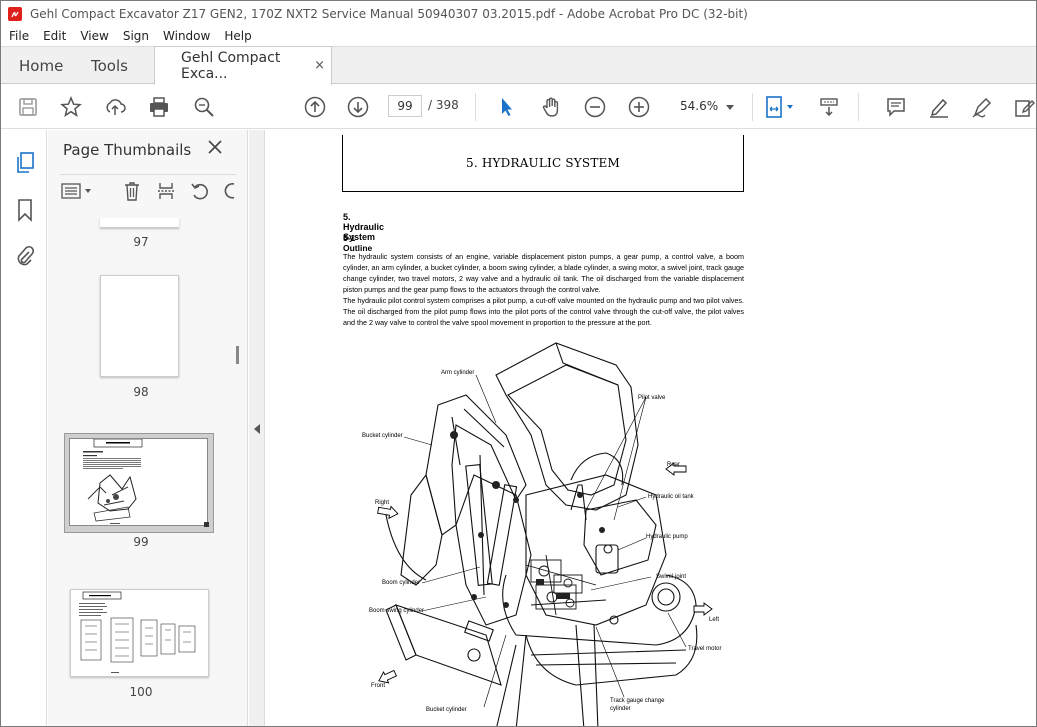 Image resolution: width=1037 pixels, height=727 pixels. I want to click on label-right: Right, so click(382, 503).